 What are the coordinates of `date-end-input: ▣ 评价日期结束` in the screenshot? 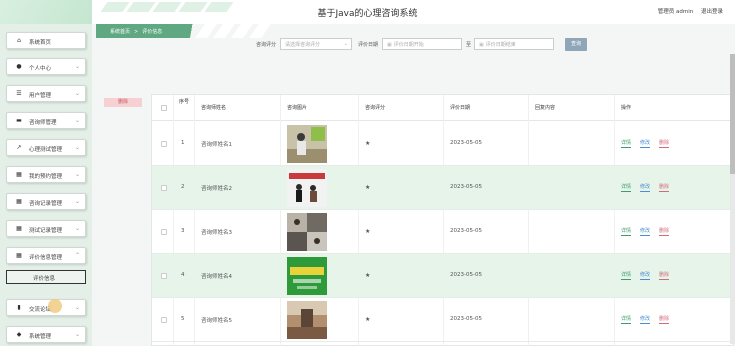 It's located at (514, 44).